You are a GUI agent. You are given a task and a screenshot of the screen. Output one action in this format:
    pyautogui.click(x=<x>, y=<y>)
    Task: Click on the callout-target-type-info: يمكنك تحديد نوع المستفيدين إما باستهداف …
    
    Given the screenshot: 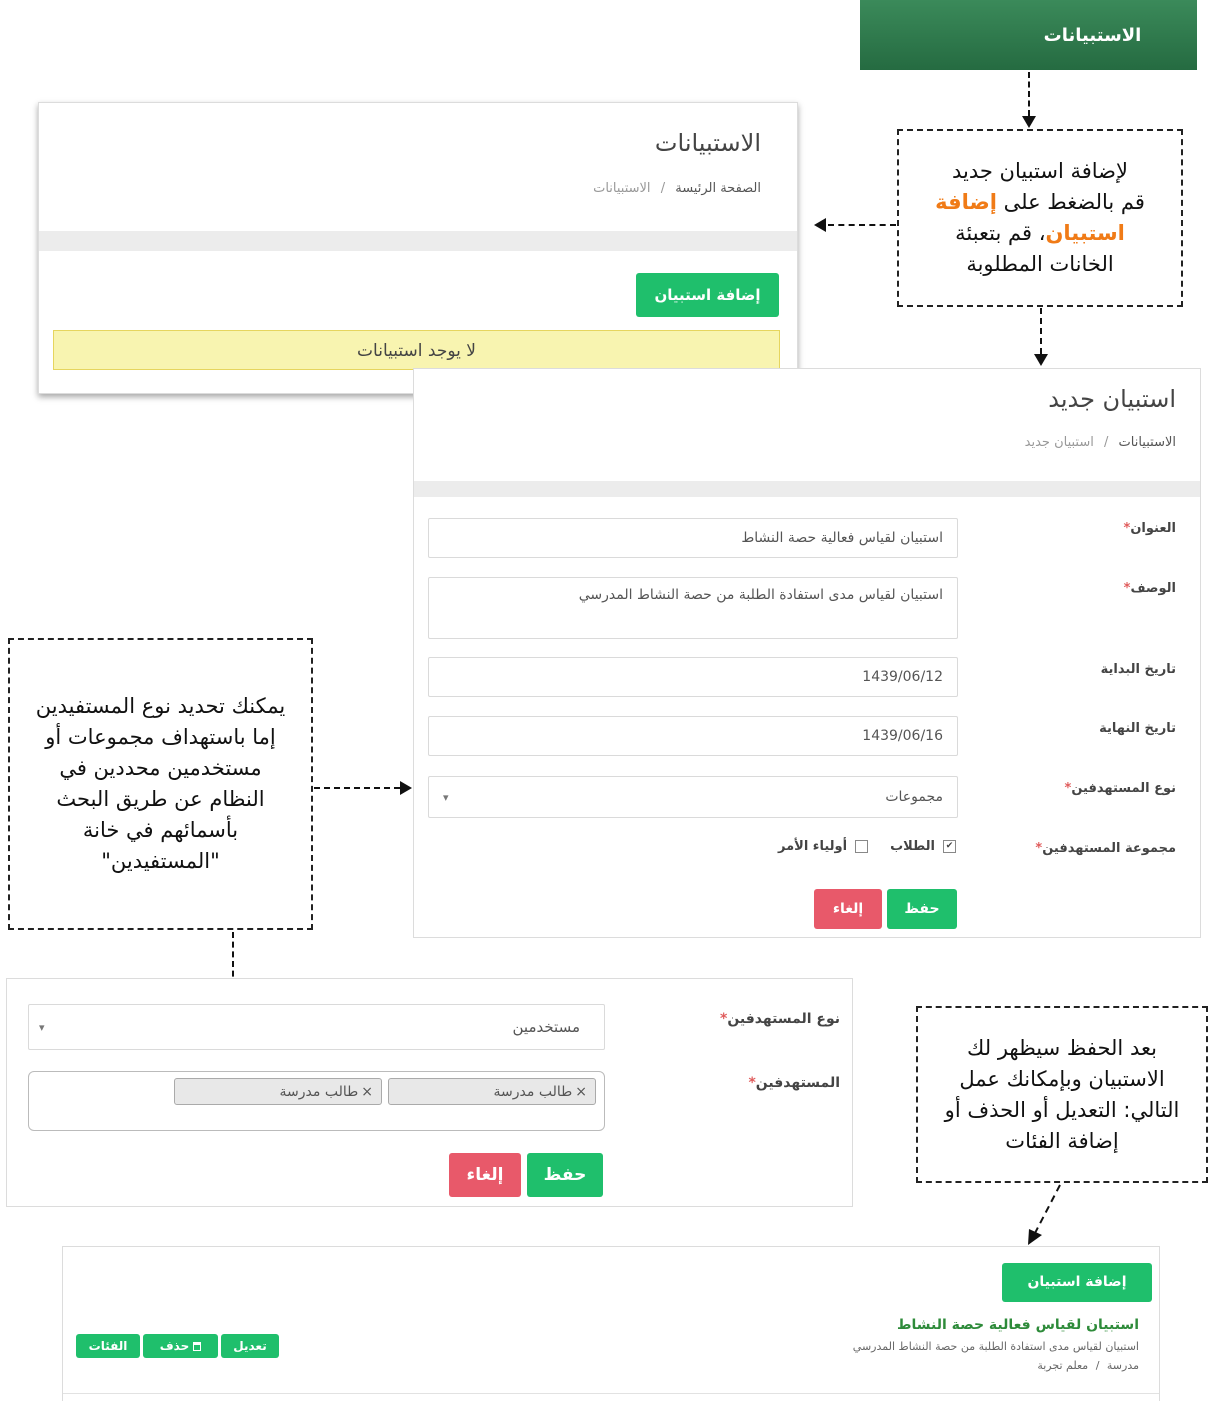 What is the action you would take?
    pyautogui.click(x=160, y=784)
    